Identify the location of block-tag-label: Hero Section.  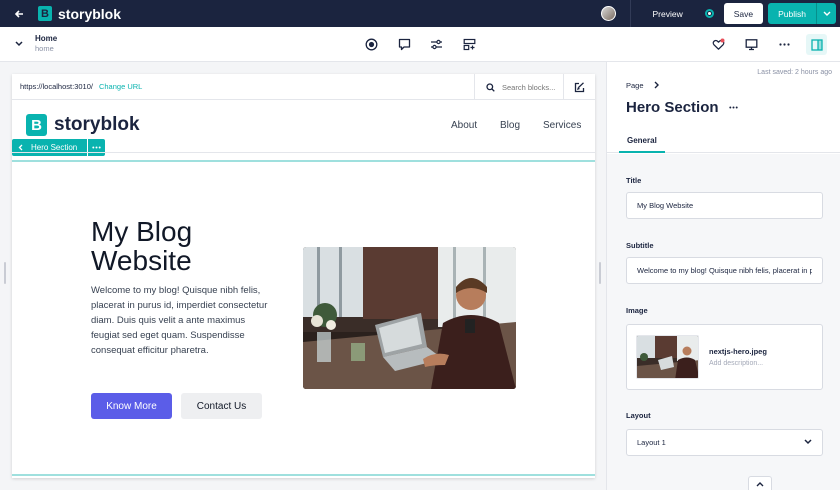
(54, 147).